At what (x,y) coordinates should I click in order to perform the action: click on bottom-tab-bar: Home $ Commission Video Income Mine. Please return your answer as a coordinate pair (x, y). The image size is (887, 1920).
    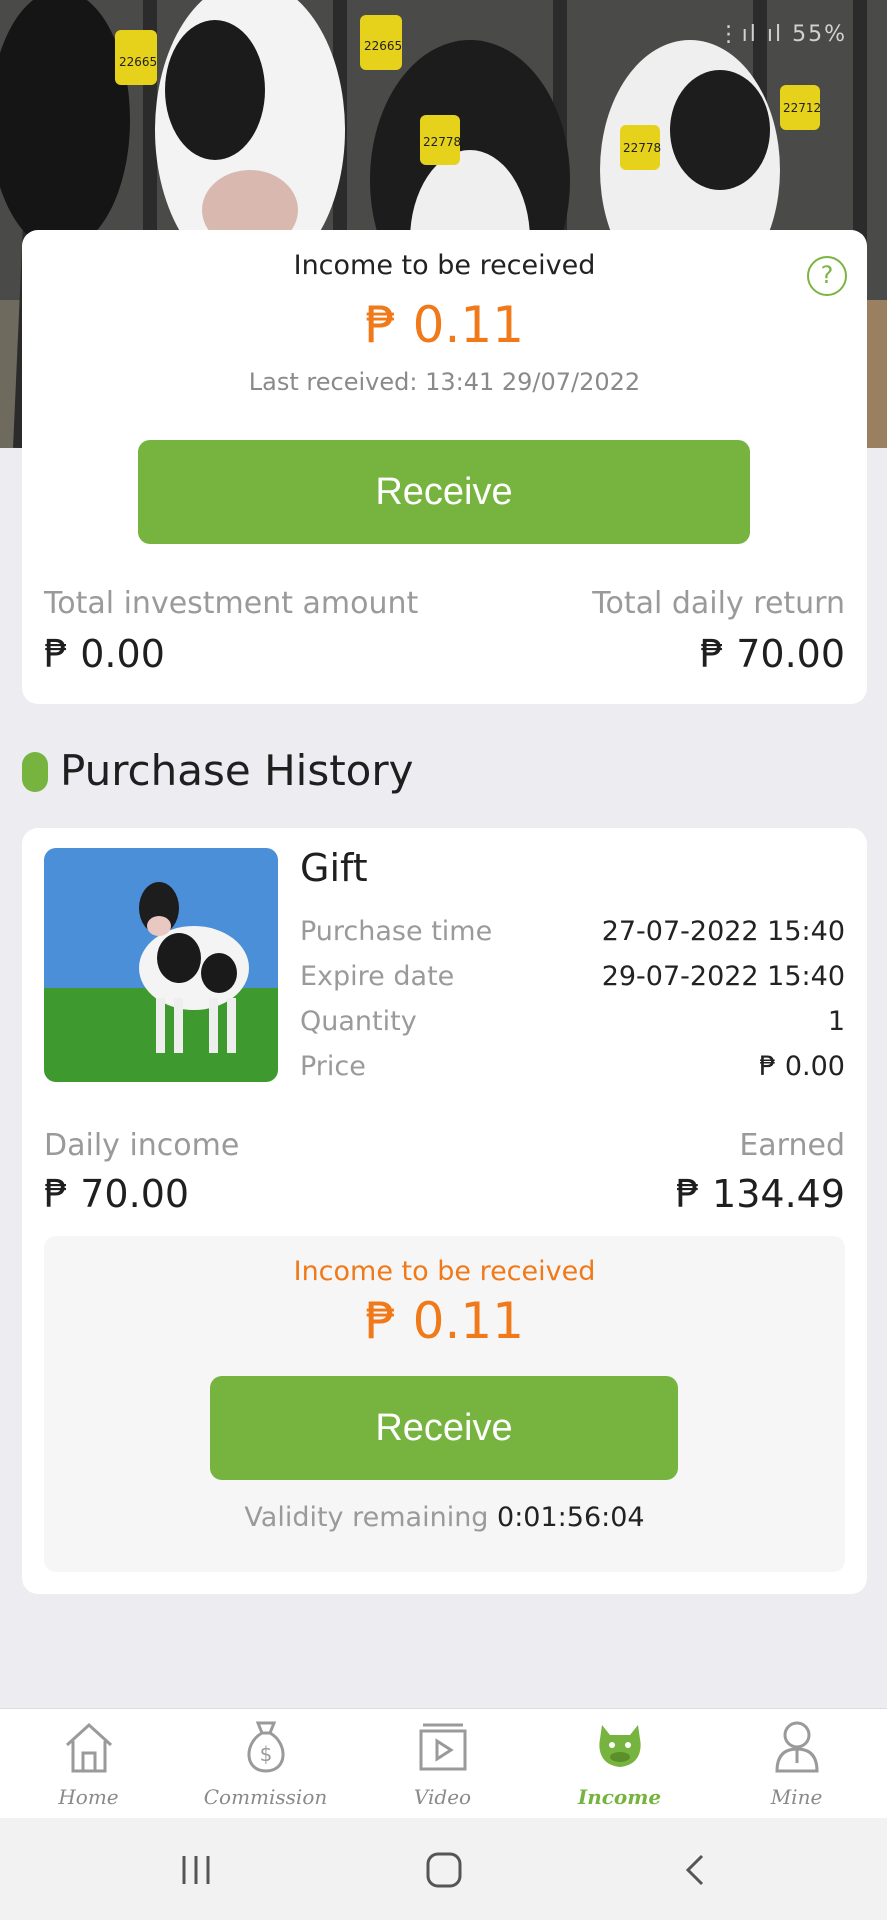
    Looking at the image, I should click on (443, 1763).